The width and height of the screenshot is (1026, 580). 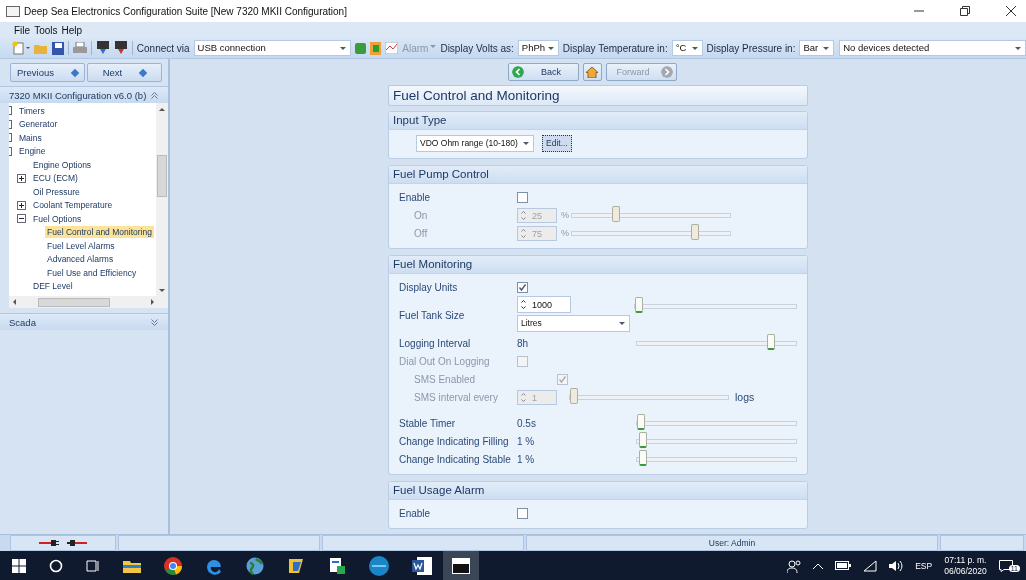 I want to click on tree-item: Fuel Control and Monitoring, so click(x=99, y=232).